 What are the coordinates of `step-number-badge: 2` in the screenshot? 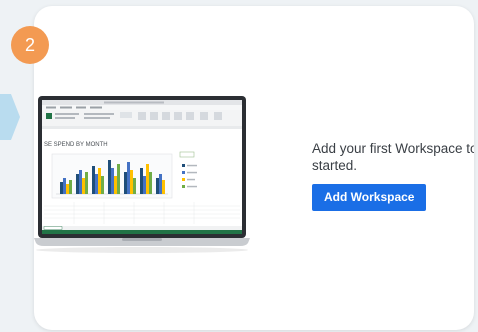 It's located at (30, 45).